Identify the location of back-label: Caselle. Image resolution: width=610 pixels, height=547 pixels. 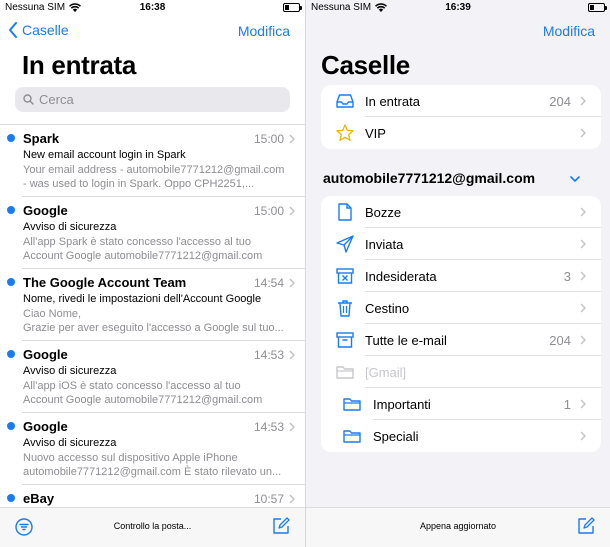
(45, 30).